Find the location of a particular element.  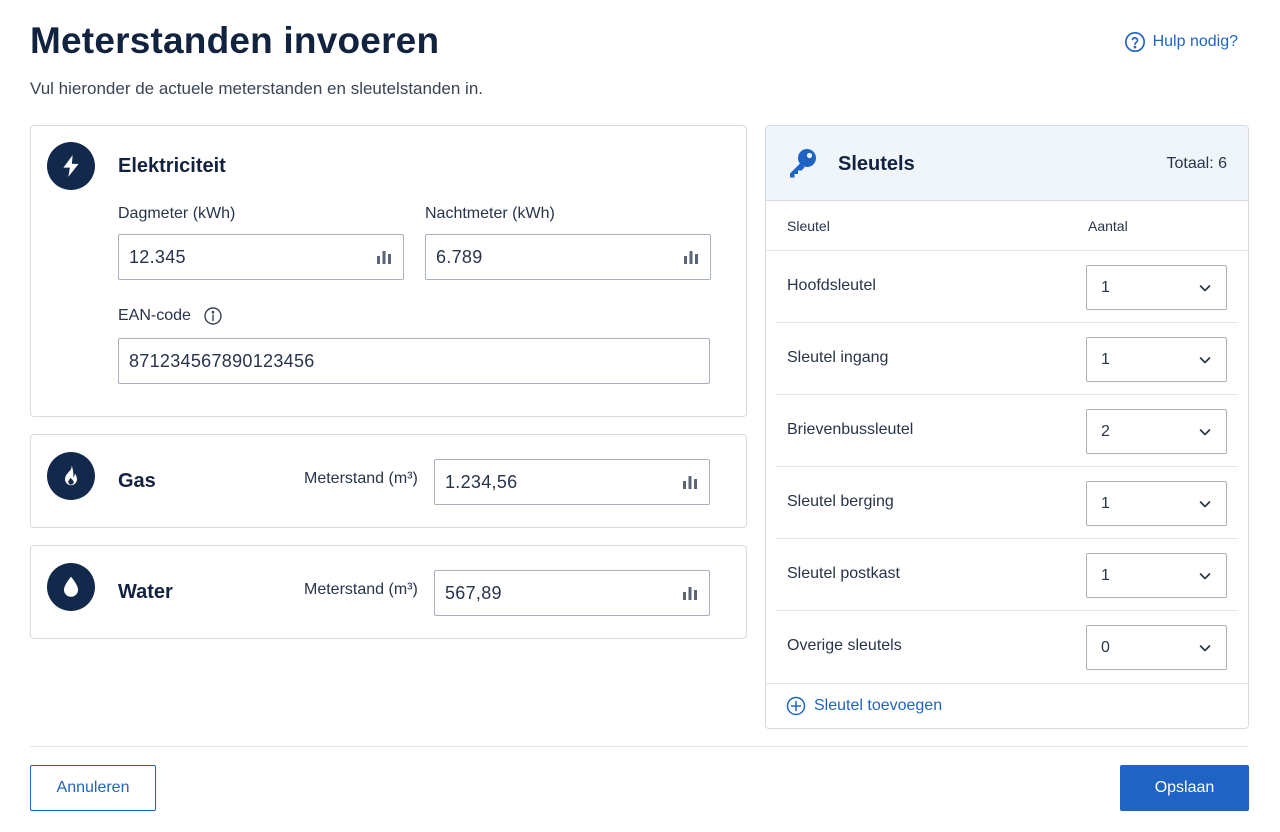

night-meter-input: 6.789 is located at coordinates (568, 257).